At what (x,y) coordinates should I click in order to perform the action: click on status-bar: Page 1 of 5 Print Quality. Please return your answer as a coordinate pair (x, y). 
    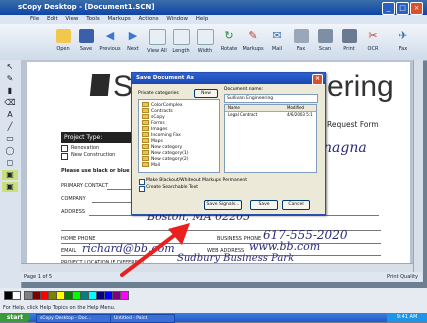
    Looking at the image, I should click on (221, 277).